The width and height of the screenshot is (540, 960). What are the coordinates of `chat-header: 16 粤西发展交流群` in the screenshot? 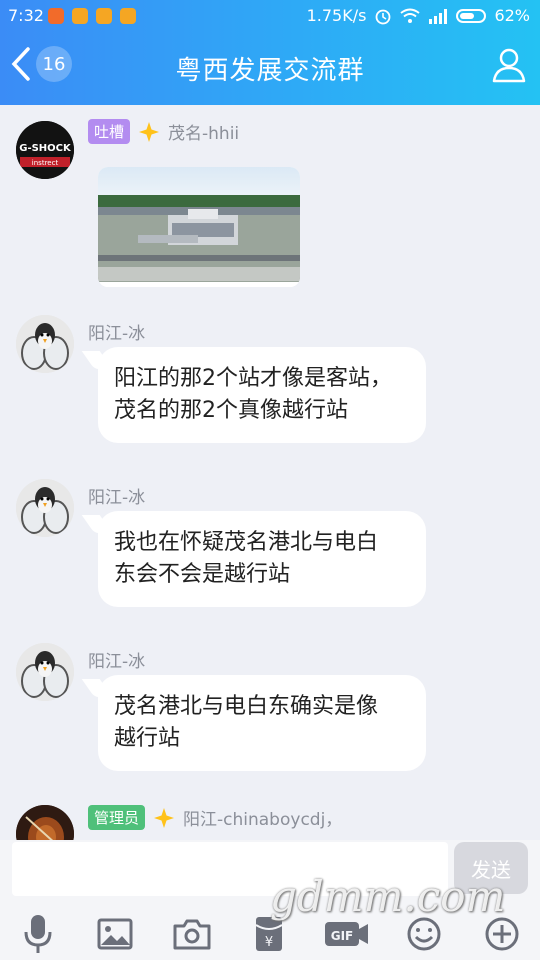 It's located at (270, 68).